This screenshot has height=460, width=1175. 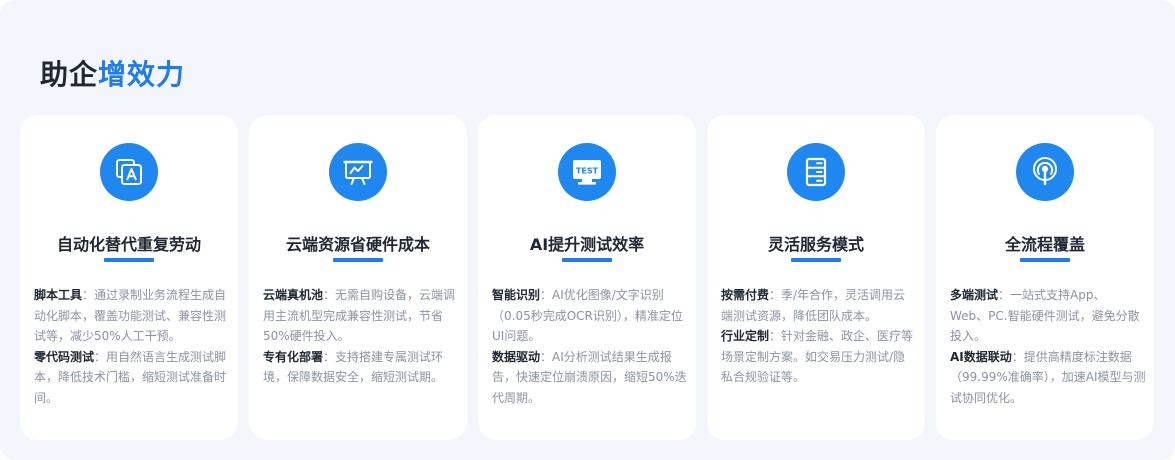 What do you see at coordinates (142, 74) in the screenshot?
I see `heading-part-accent: 增效力` at bounding box center [142, 74].